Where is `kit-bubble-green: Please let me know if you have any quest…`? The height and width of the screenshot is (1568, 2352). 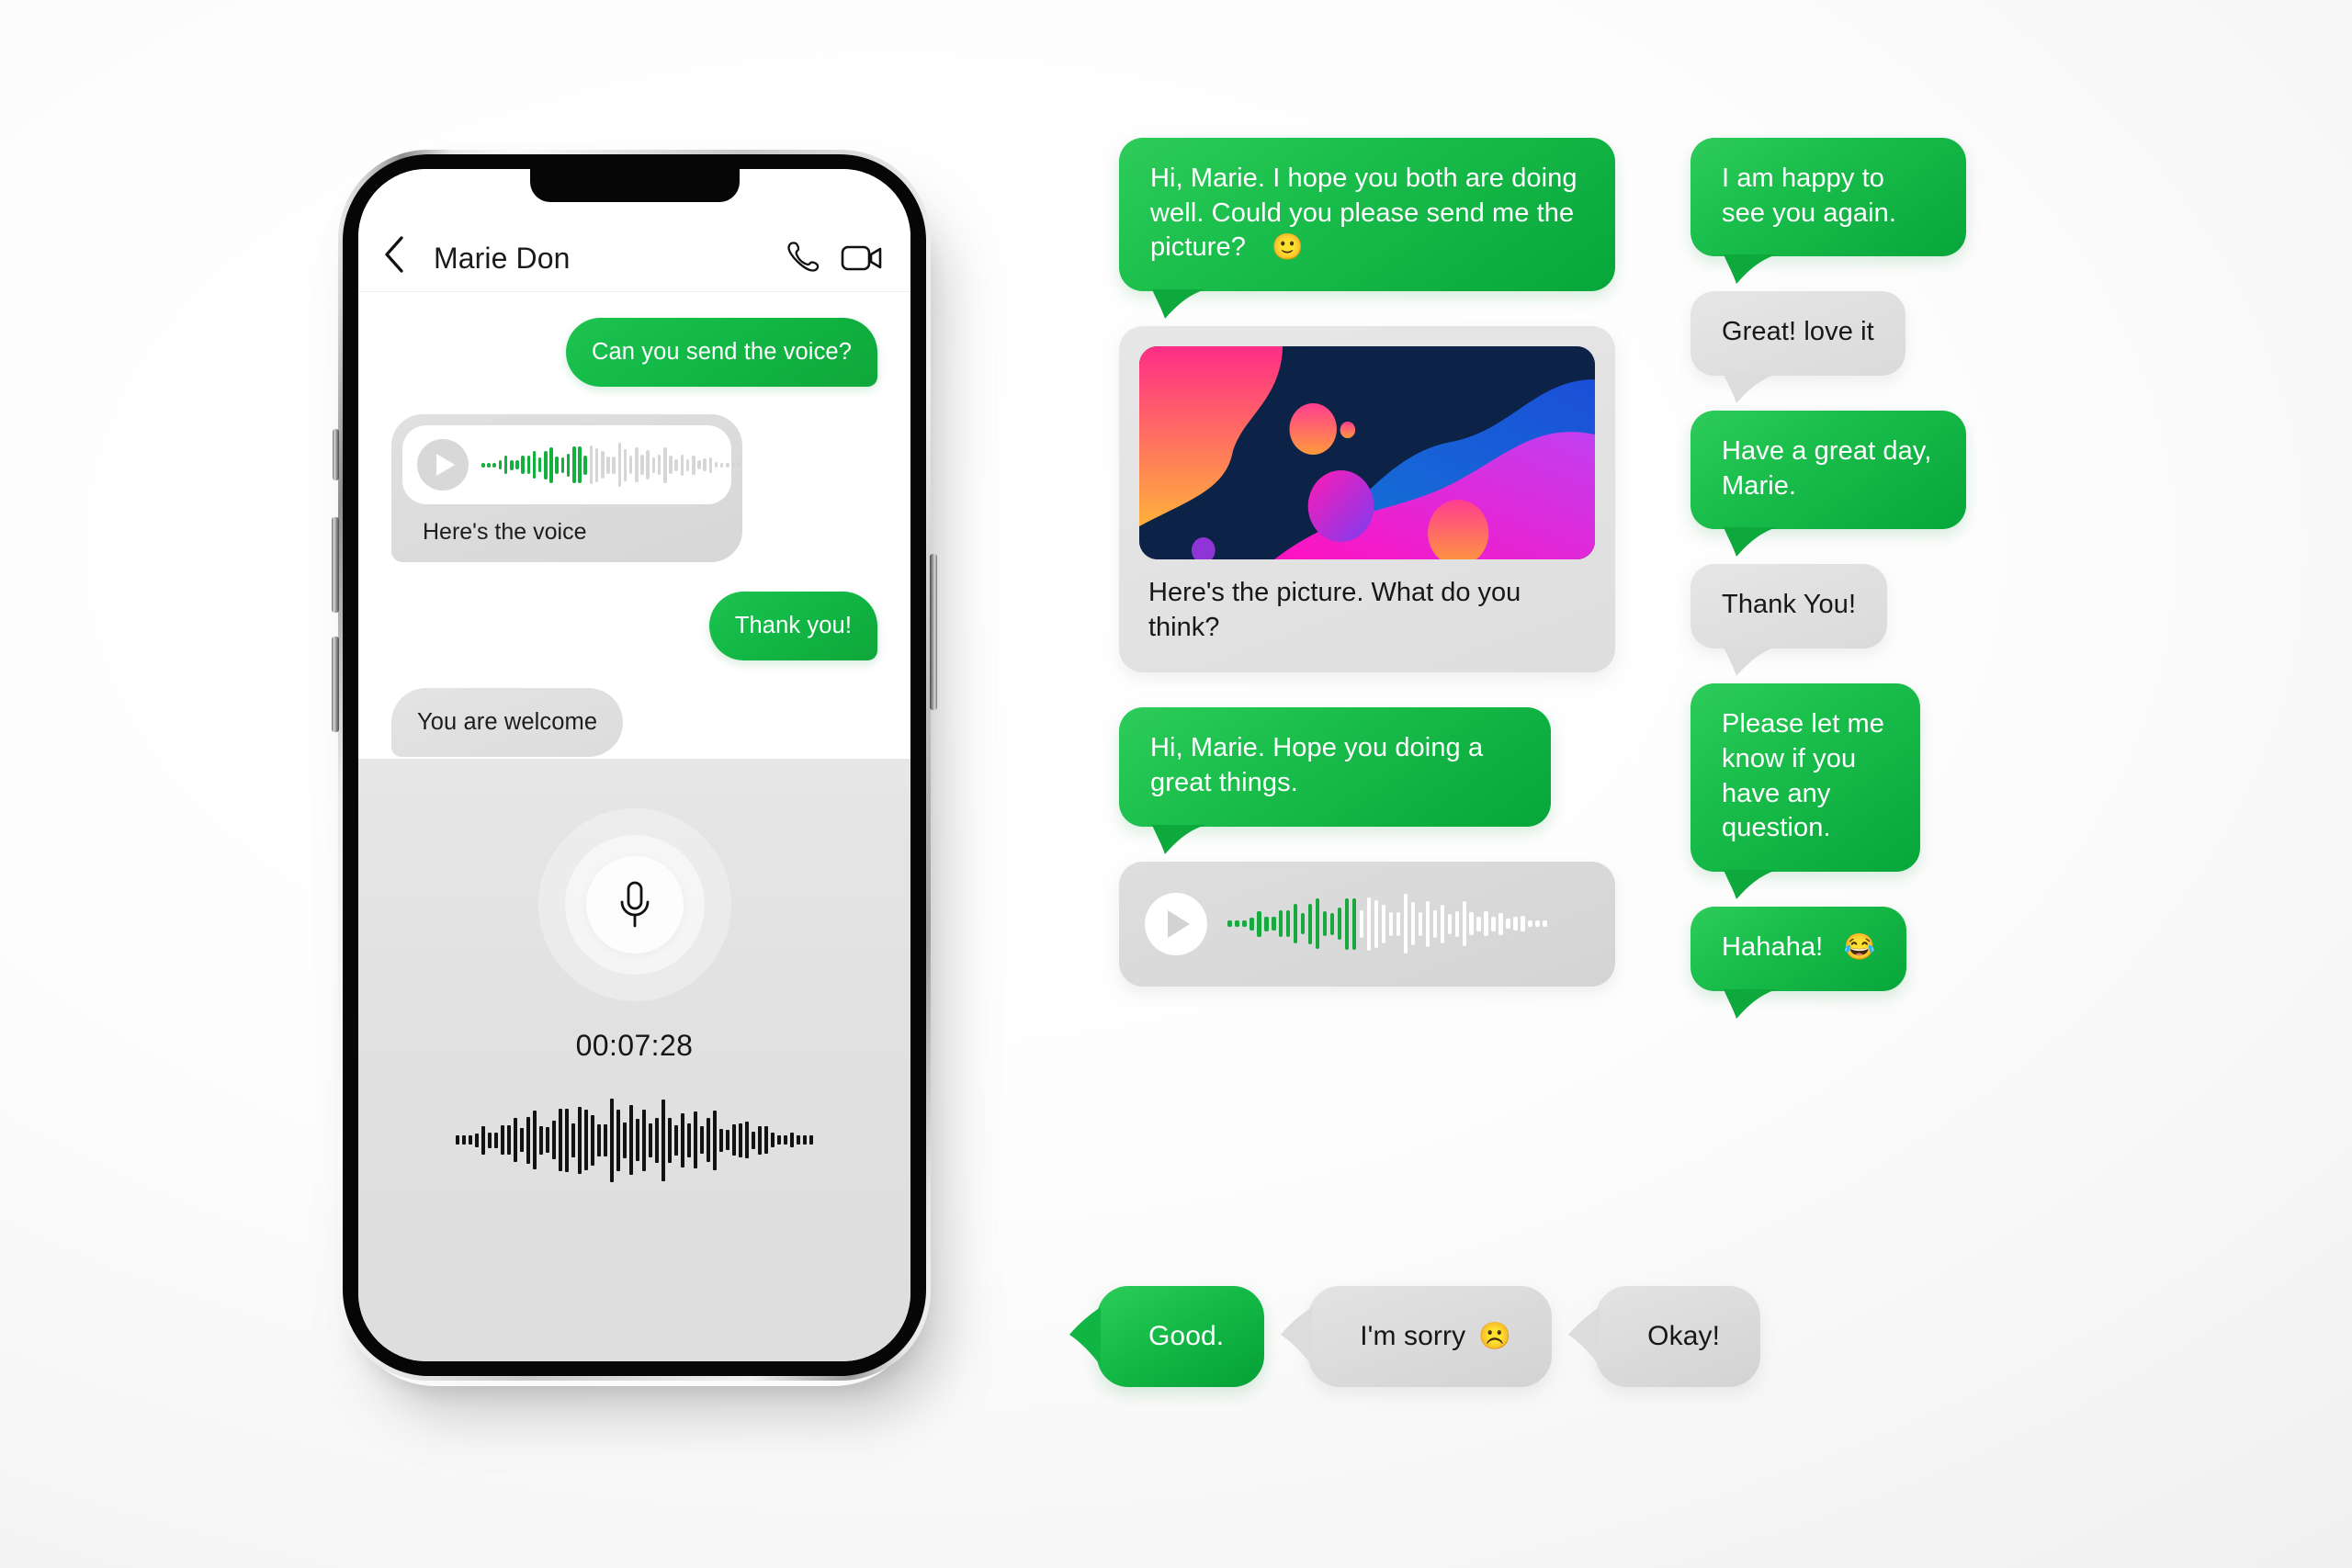 kit-bubble-green: Please let me know if you have any quest… is located at coordinates (1805, 791).